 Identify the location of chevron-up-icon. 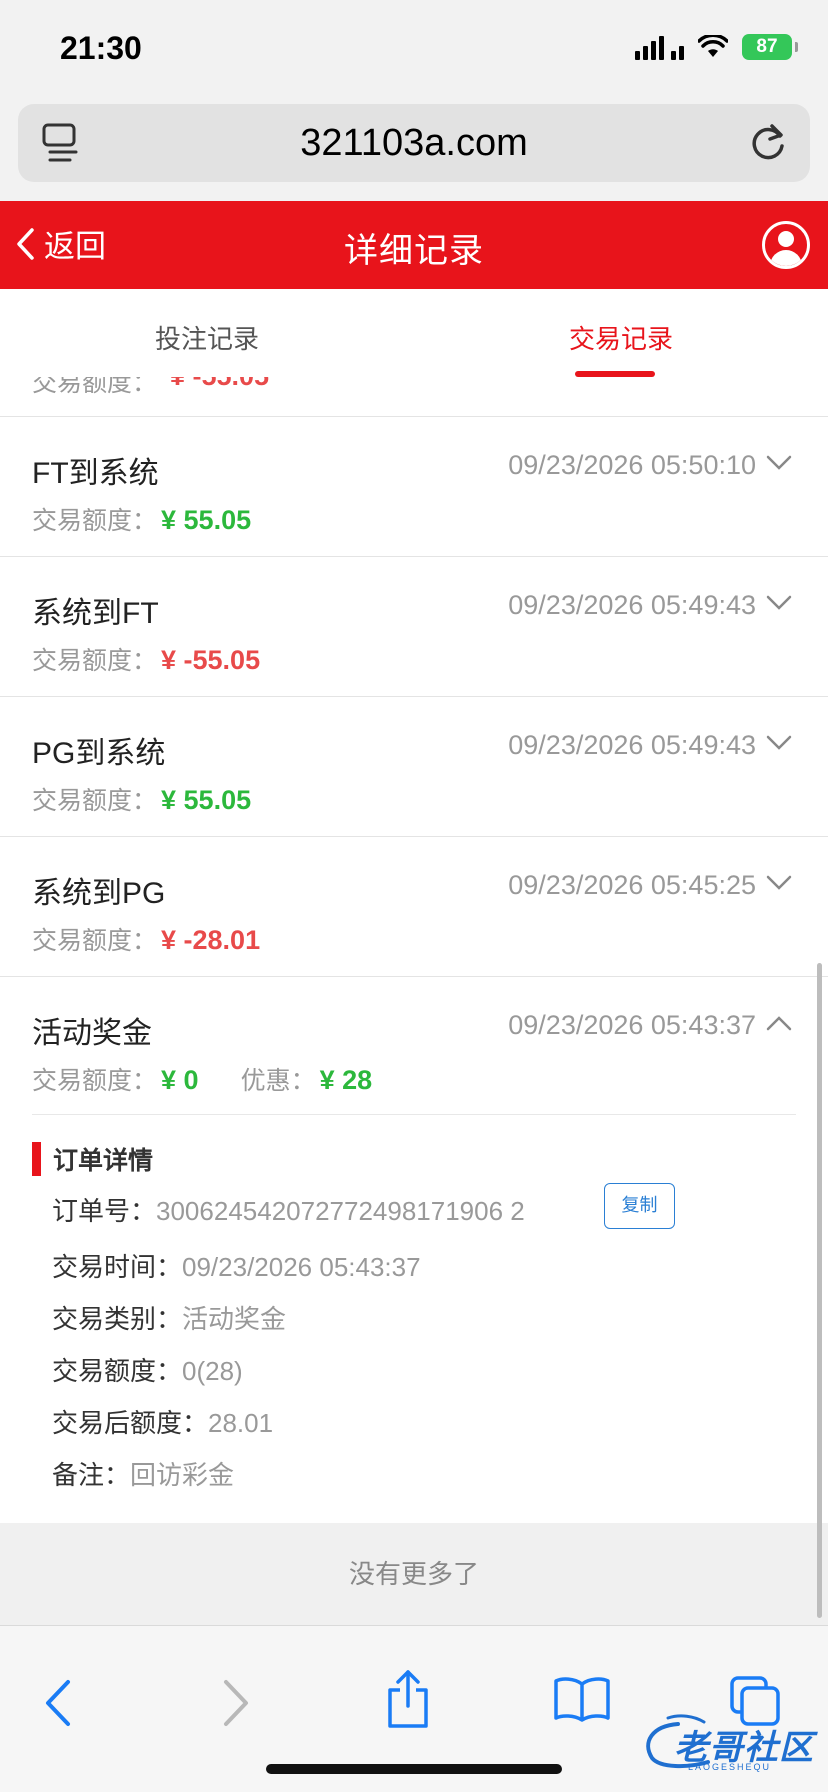
(779, 1023).